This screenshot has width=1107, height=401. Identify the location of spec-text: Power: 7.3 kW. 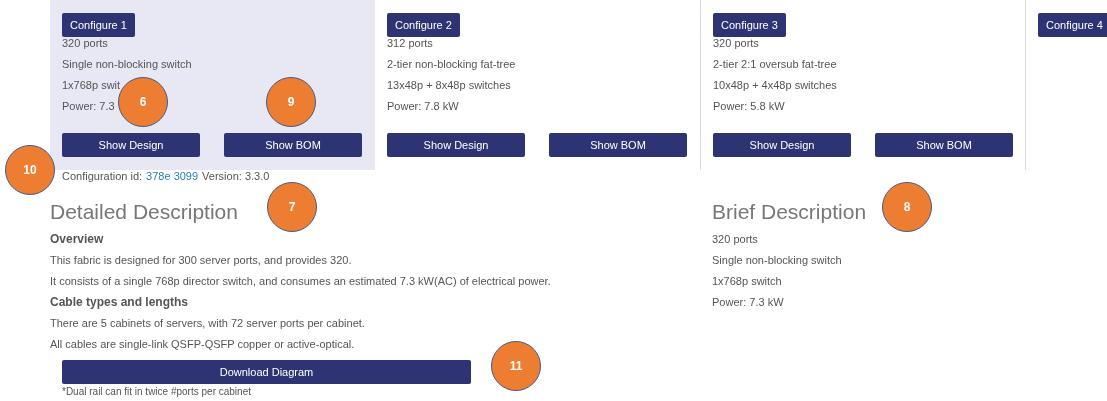
(748, 302).